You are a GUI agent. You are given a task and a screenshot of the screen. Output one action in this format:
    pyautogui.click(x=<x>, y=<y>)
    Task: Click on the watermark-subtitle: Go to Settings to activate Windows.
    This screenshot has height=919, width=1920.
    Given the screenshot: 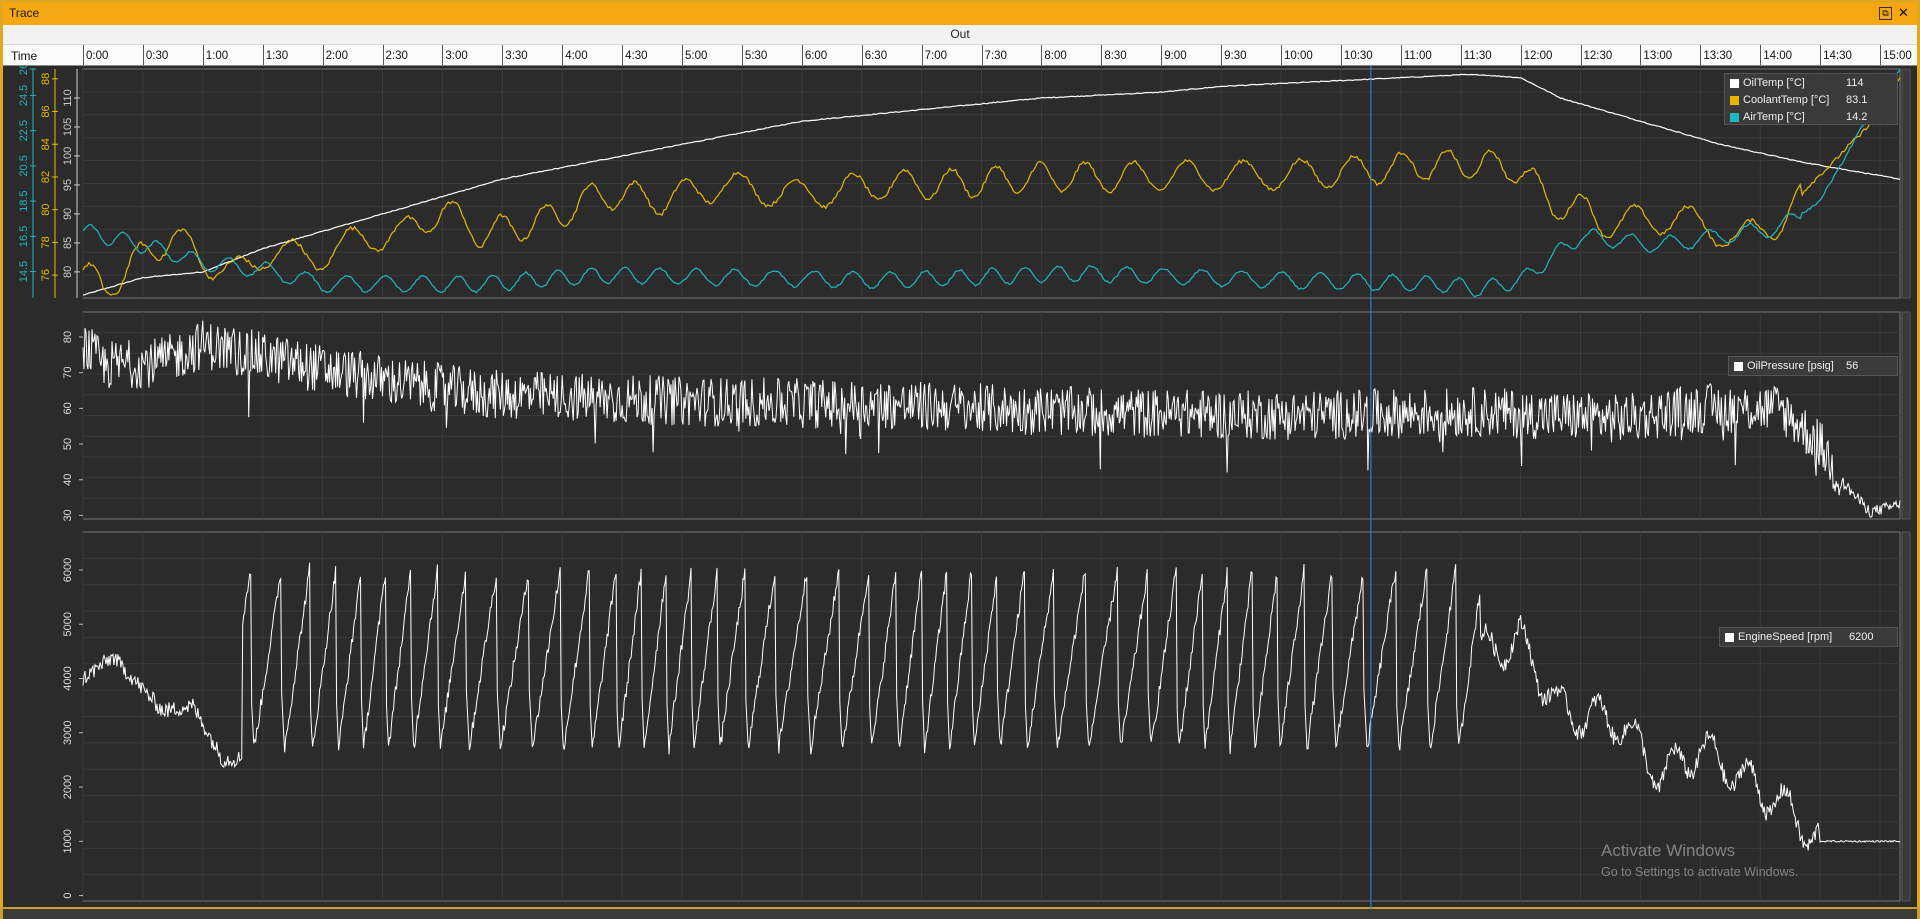 What is the action you would take?
    pyautogui.click(x=1700, y=872)
    